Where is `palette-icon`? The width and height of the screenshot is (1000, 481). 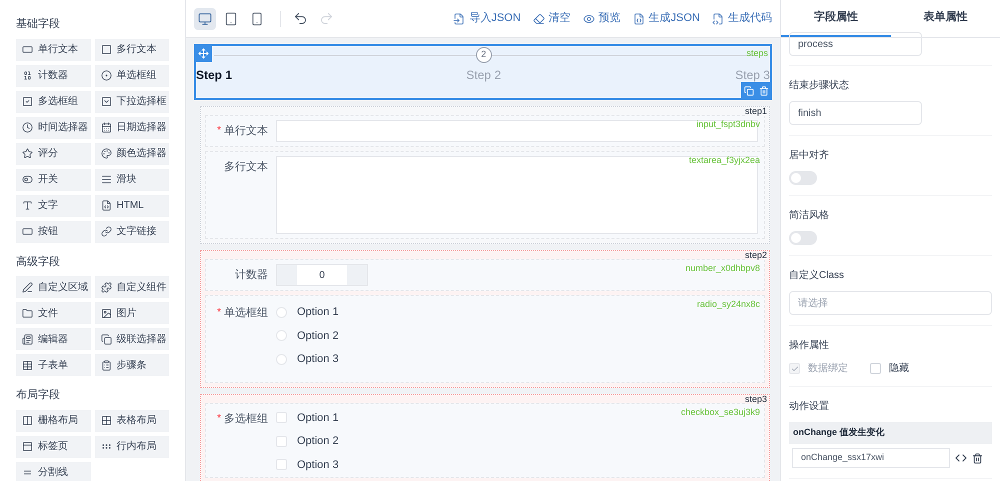
palette-icon is located at coordinates (106, 153).